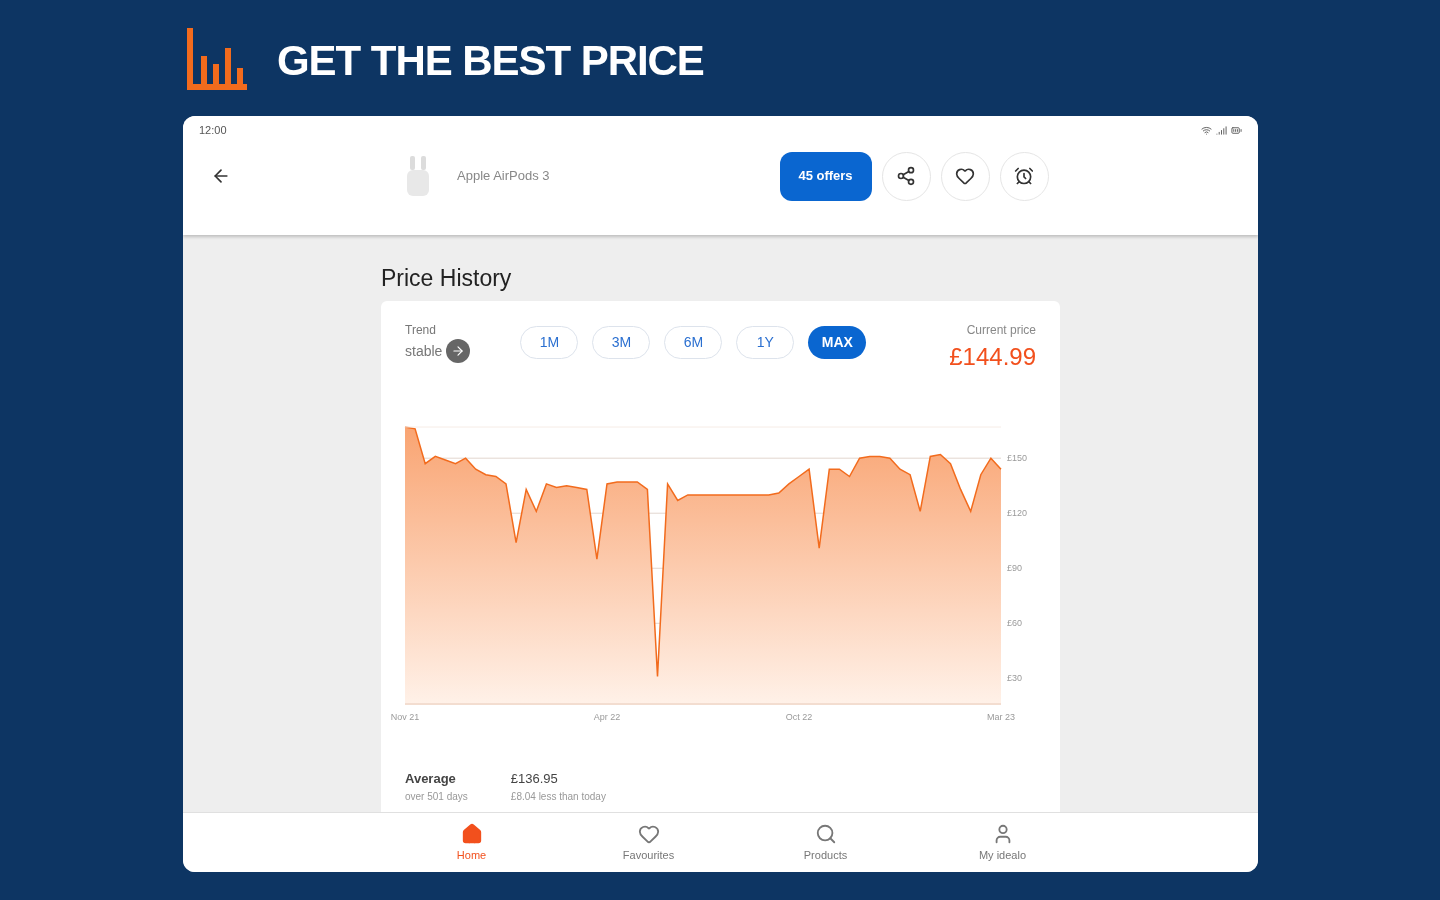 The height and width of the screenshot is (900, 1440). What do you see at coordinates (431, 779) in the screenshot?
I see `average-label: Average` at bounding box center [431, 779].